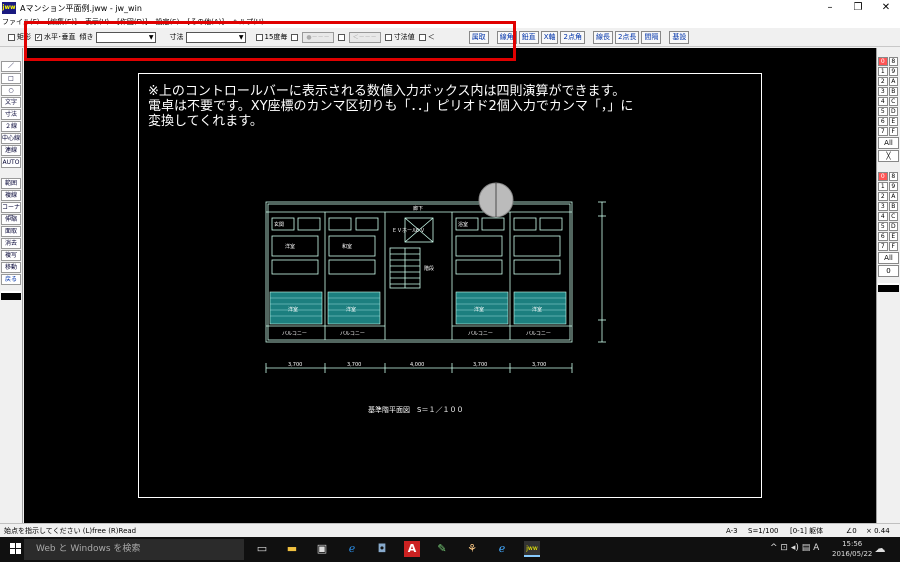  Describe the element at coordinates (774, 548) in the screenshot. I see `tray-expand-icon: ^` at that location.